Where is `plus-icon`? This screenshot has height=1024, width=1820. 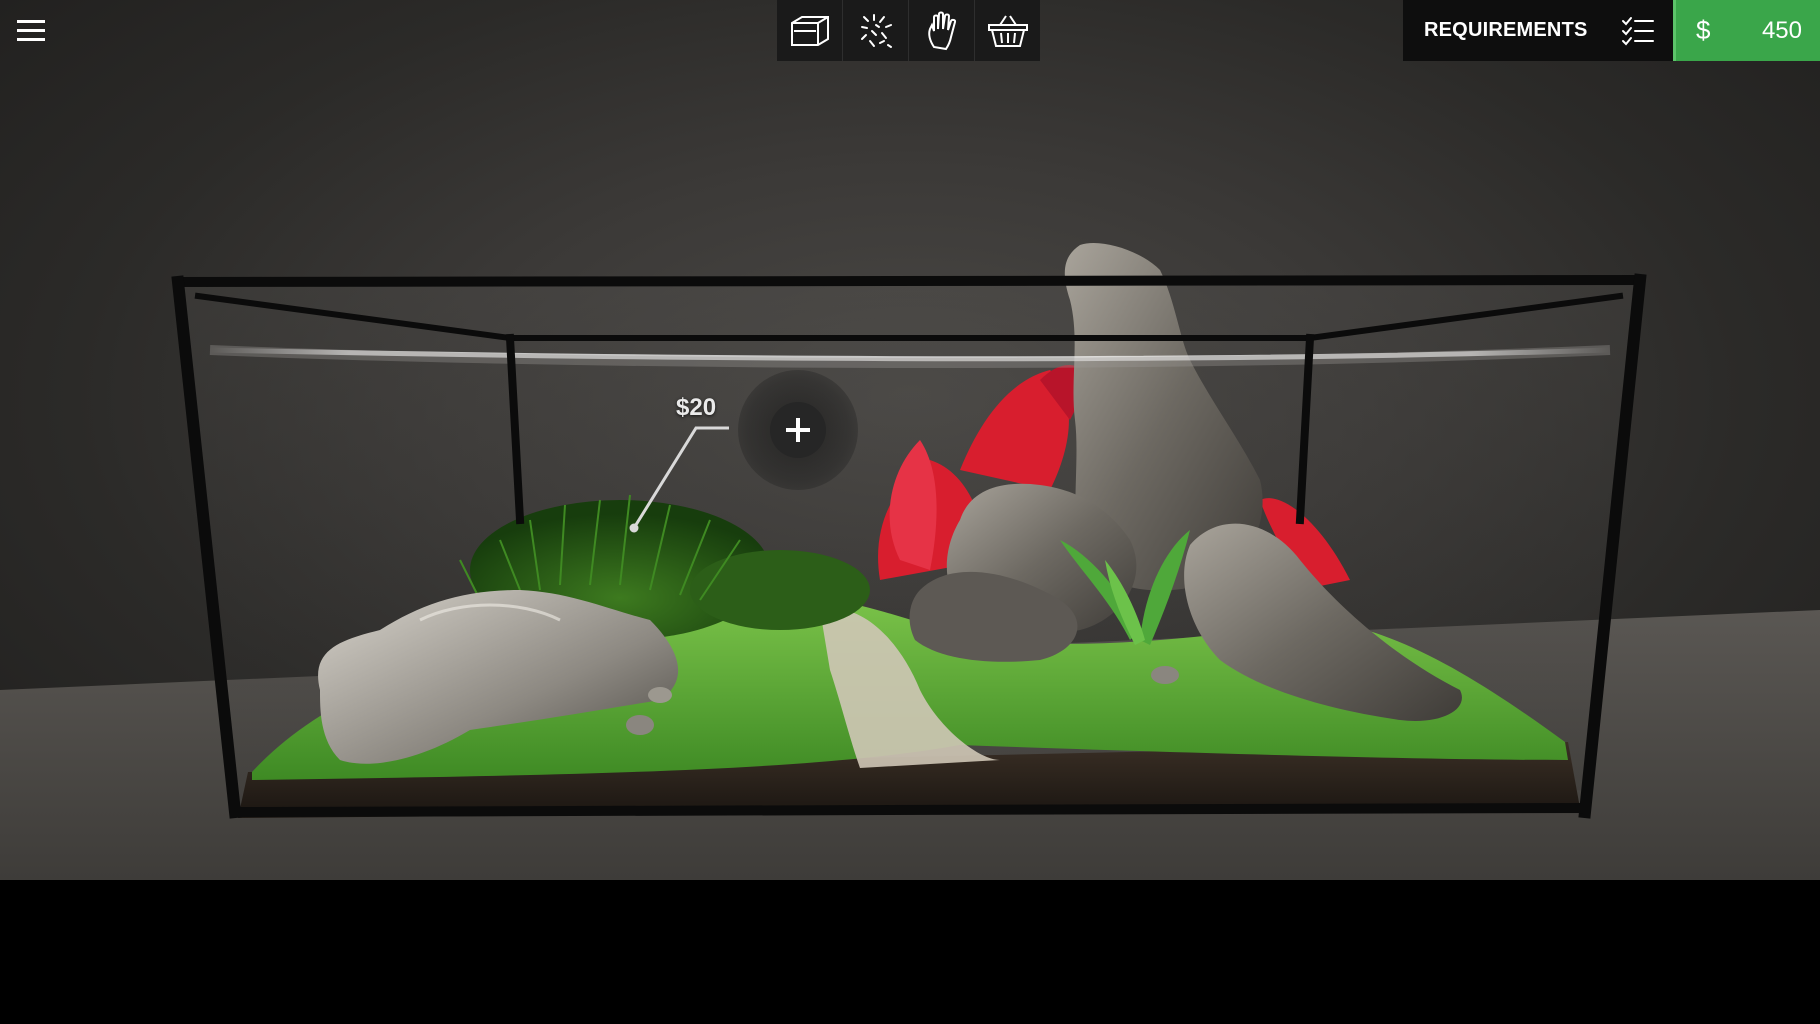
plus-icon is located at coordinates (798, 430).